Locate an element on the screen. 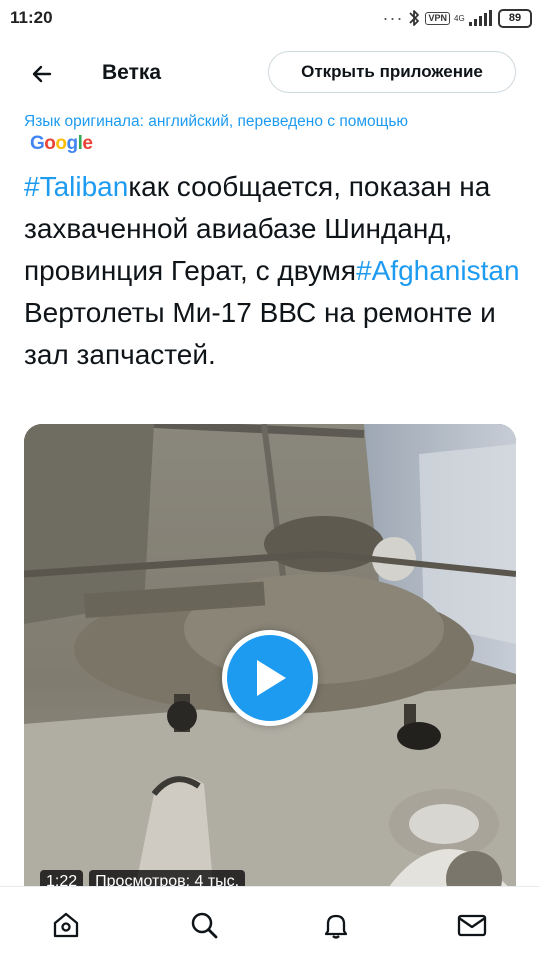  hashtag-link-taliban: #Taliban is located at coordinates (76, 186).